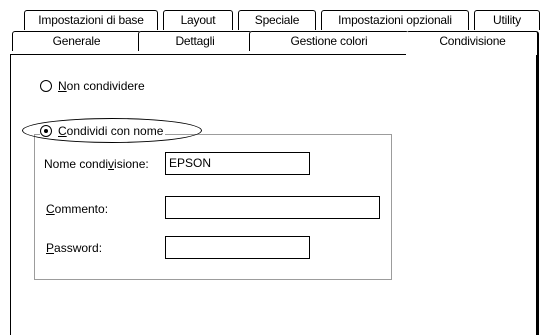 The height and width of the screenshot is (335, 551). Describe the element at coordinates (237, 163) in the screenshot. I see `share-name-input: EPSON` at that location.